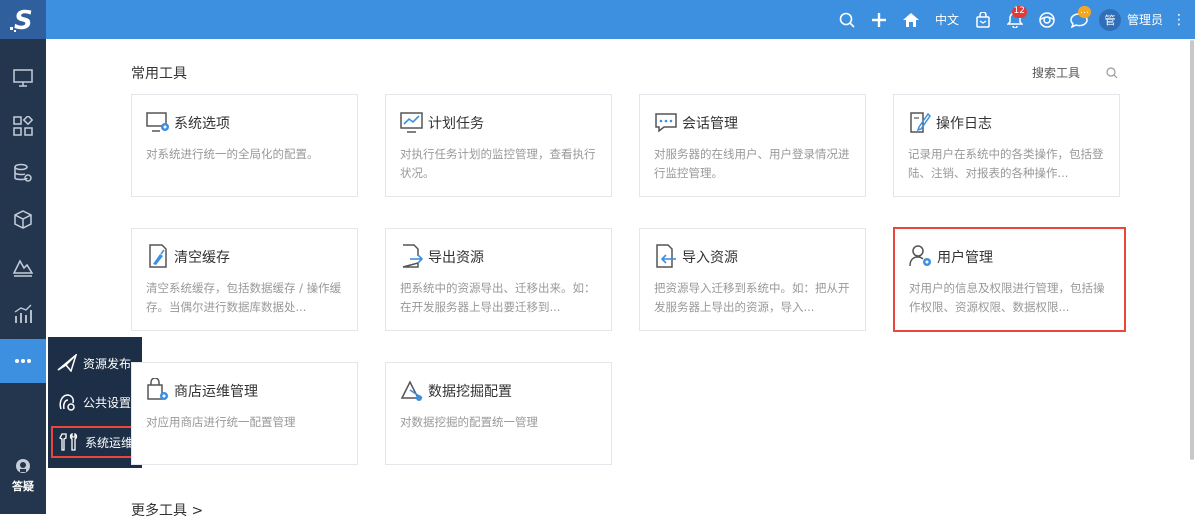 This screenshot has width=1195, height=520. Describe the element at coordinates (107, 363) in the screenshot. I see `popup-item-label: 资源发布` at that location.